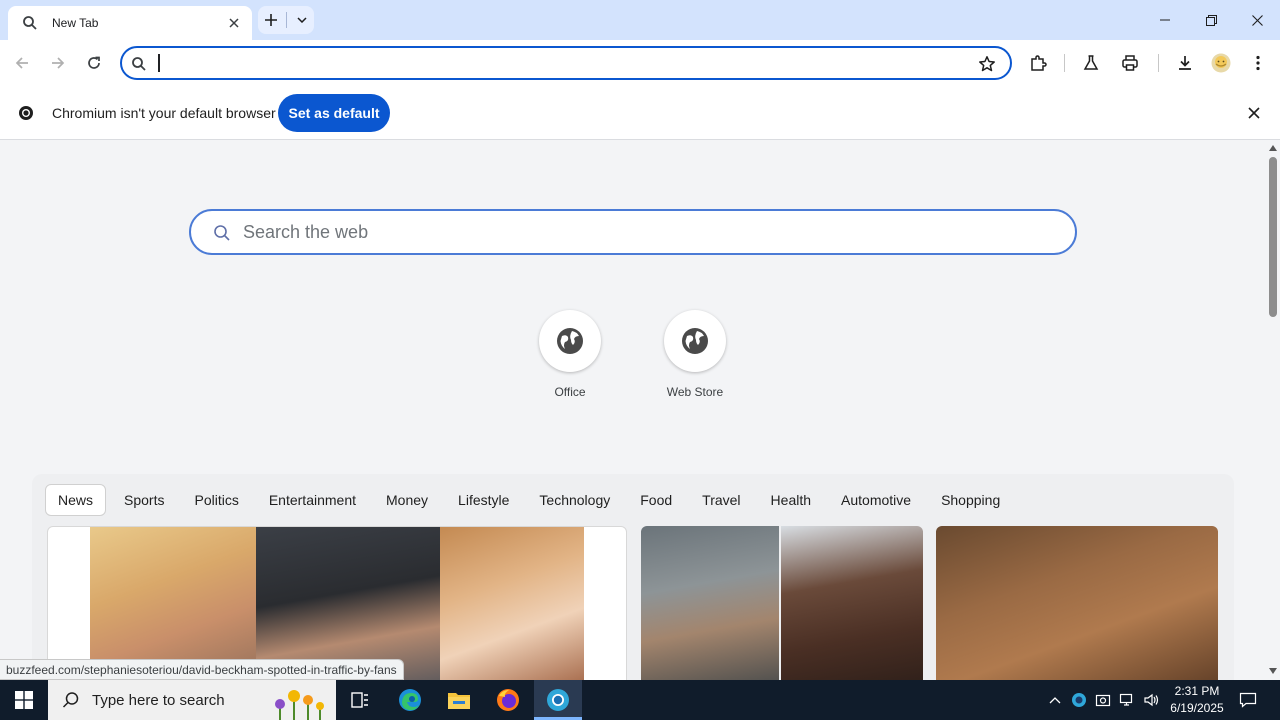  Describe the element at coordinates (695, 392) in the screenshot. I see `shortcut-label: Web Store` at that location.